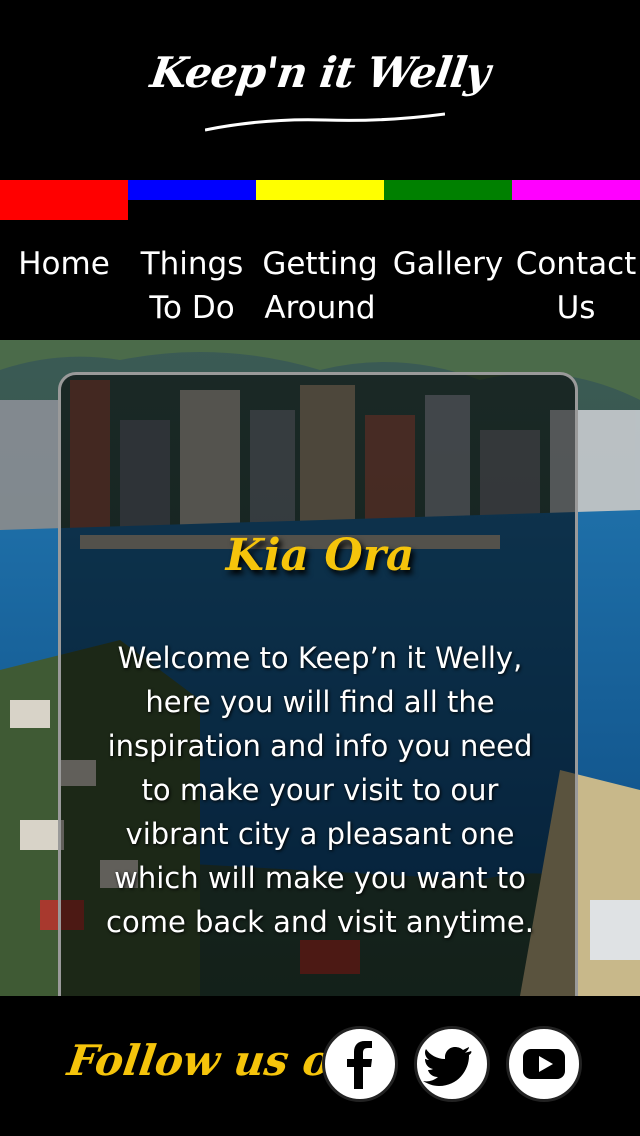 This screenshot has height=1136, width=640. Describe the element at coordinates (576, 190) in the screenshot. I see `color-segment-magenta` at that location.